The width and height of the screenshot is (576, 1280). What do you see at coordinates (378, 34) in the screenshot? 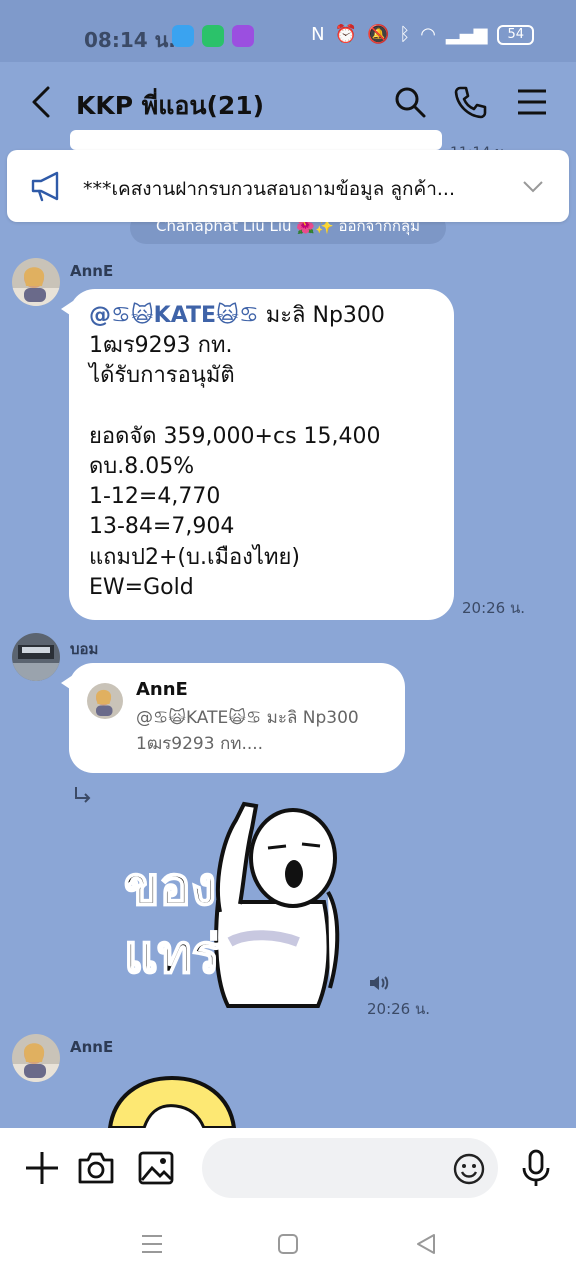
I see `mute-icon: 🔕` at bounding box center [378, 34].